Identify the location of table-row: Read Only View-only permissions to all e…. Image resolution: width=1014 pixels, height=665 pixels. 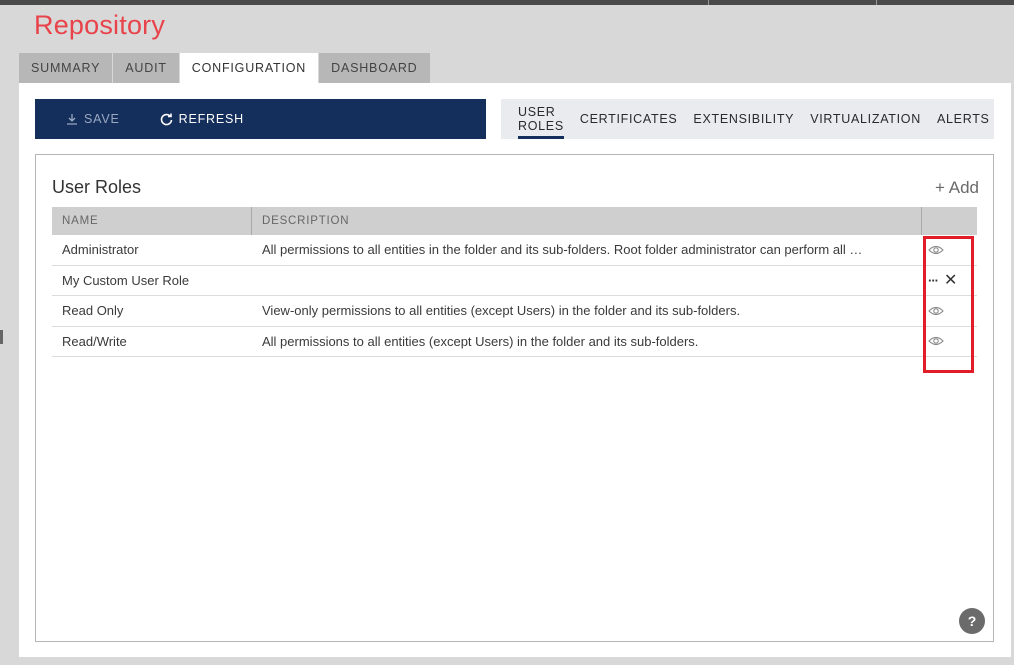
(514, 311).